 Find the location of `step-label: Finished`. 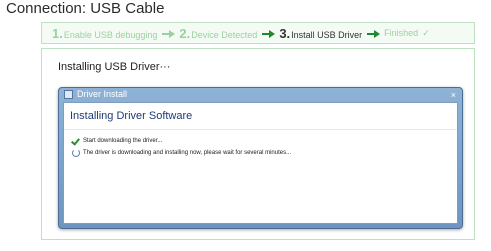

step-label: Finished is located at coordinates (401, 32).